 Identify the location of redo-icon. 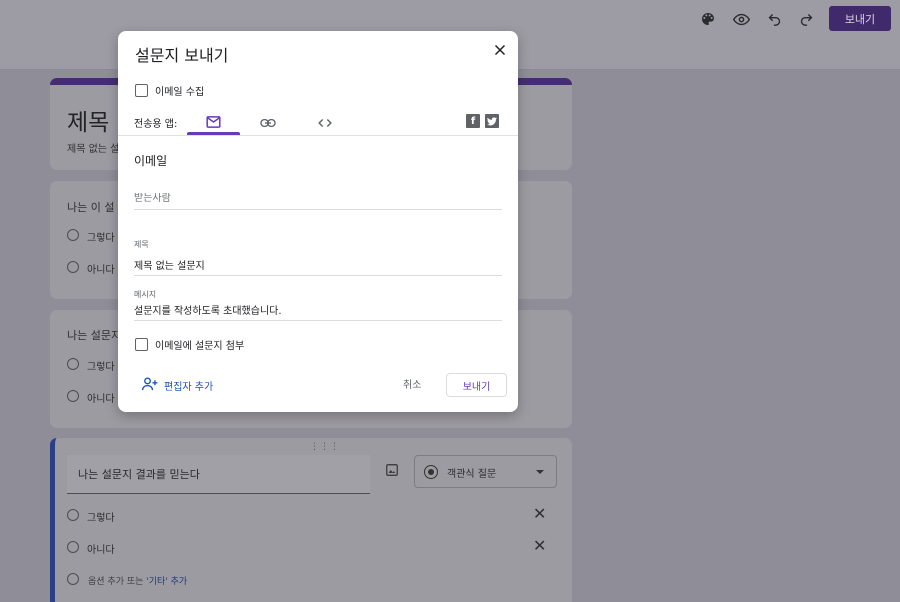
(806, 19).